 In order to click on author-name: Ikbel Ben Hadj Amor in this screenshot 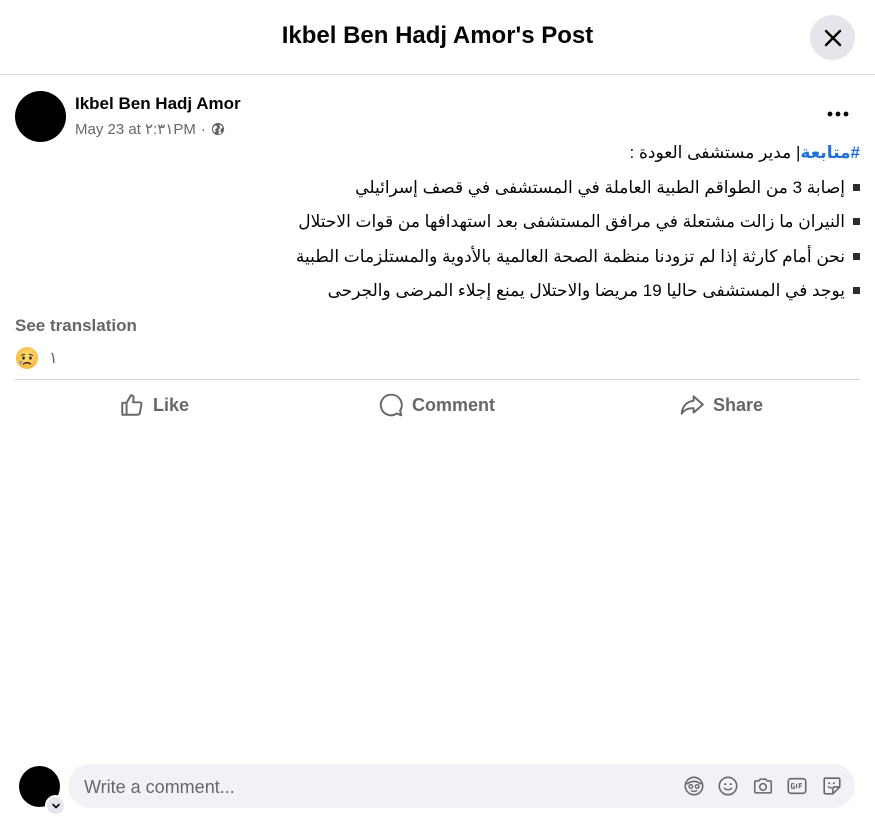, I will do `click(158, 104)`.